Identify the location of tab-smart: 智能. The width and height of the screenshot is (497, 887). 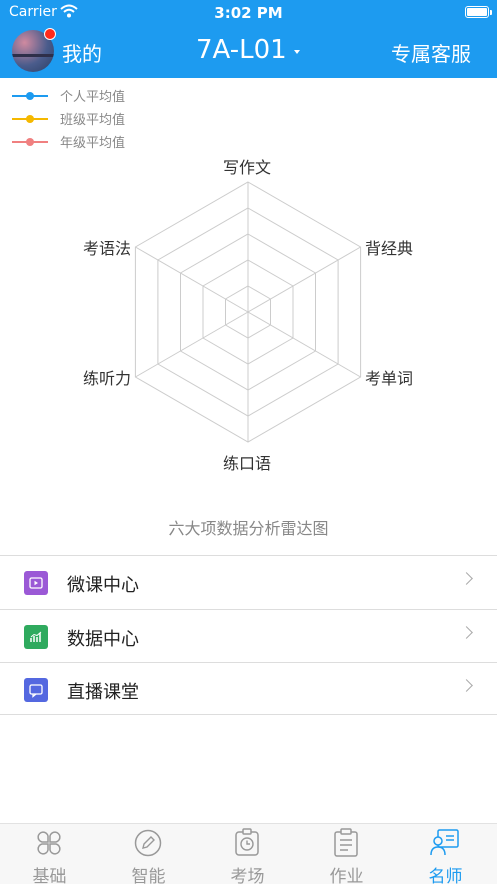
(148, 855).